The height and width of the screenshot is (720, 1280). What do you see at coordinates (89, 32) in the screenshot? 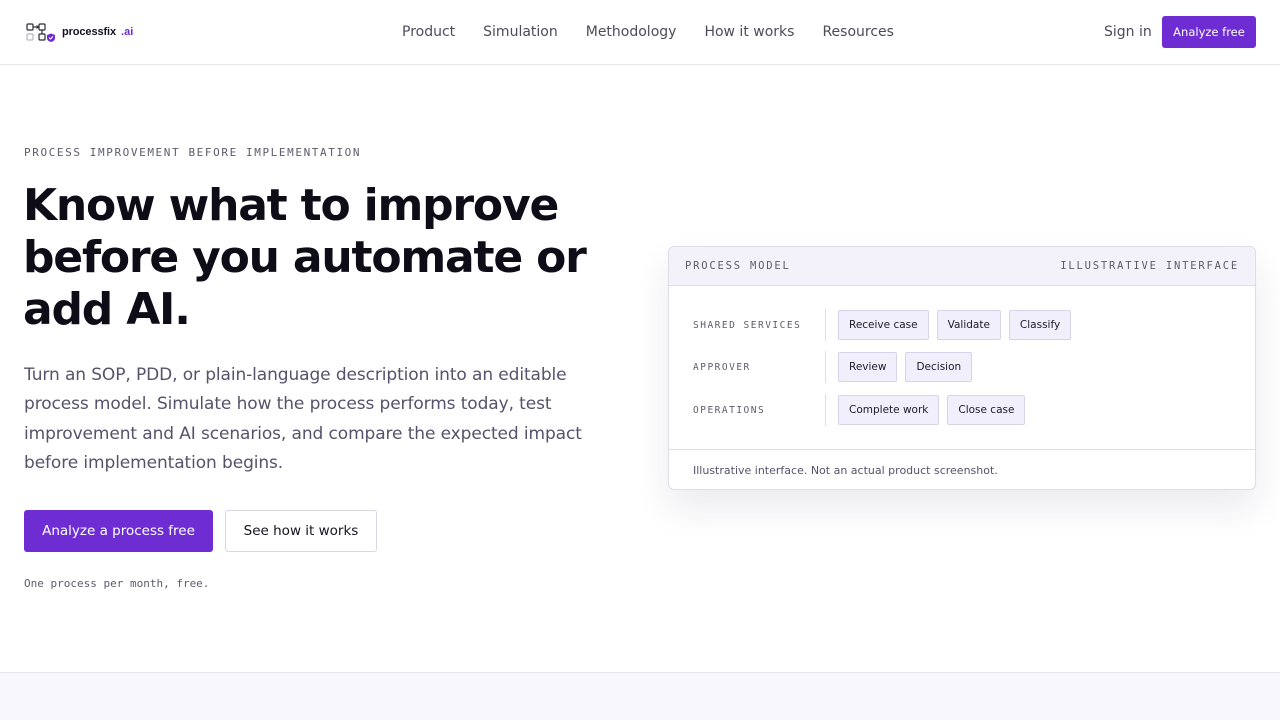
I see `brand-name: processfix` at bounding box center [89, 32].